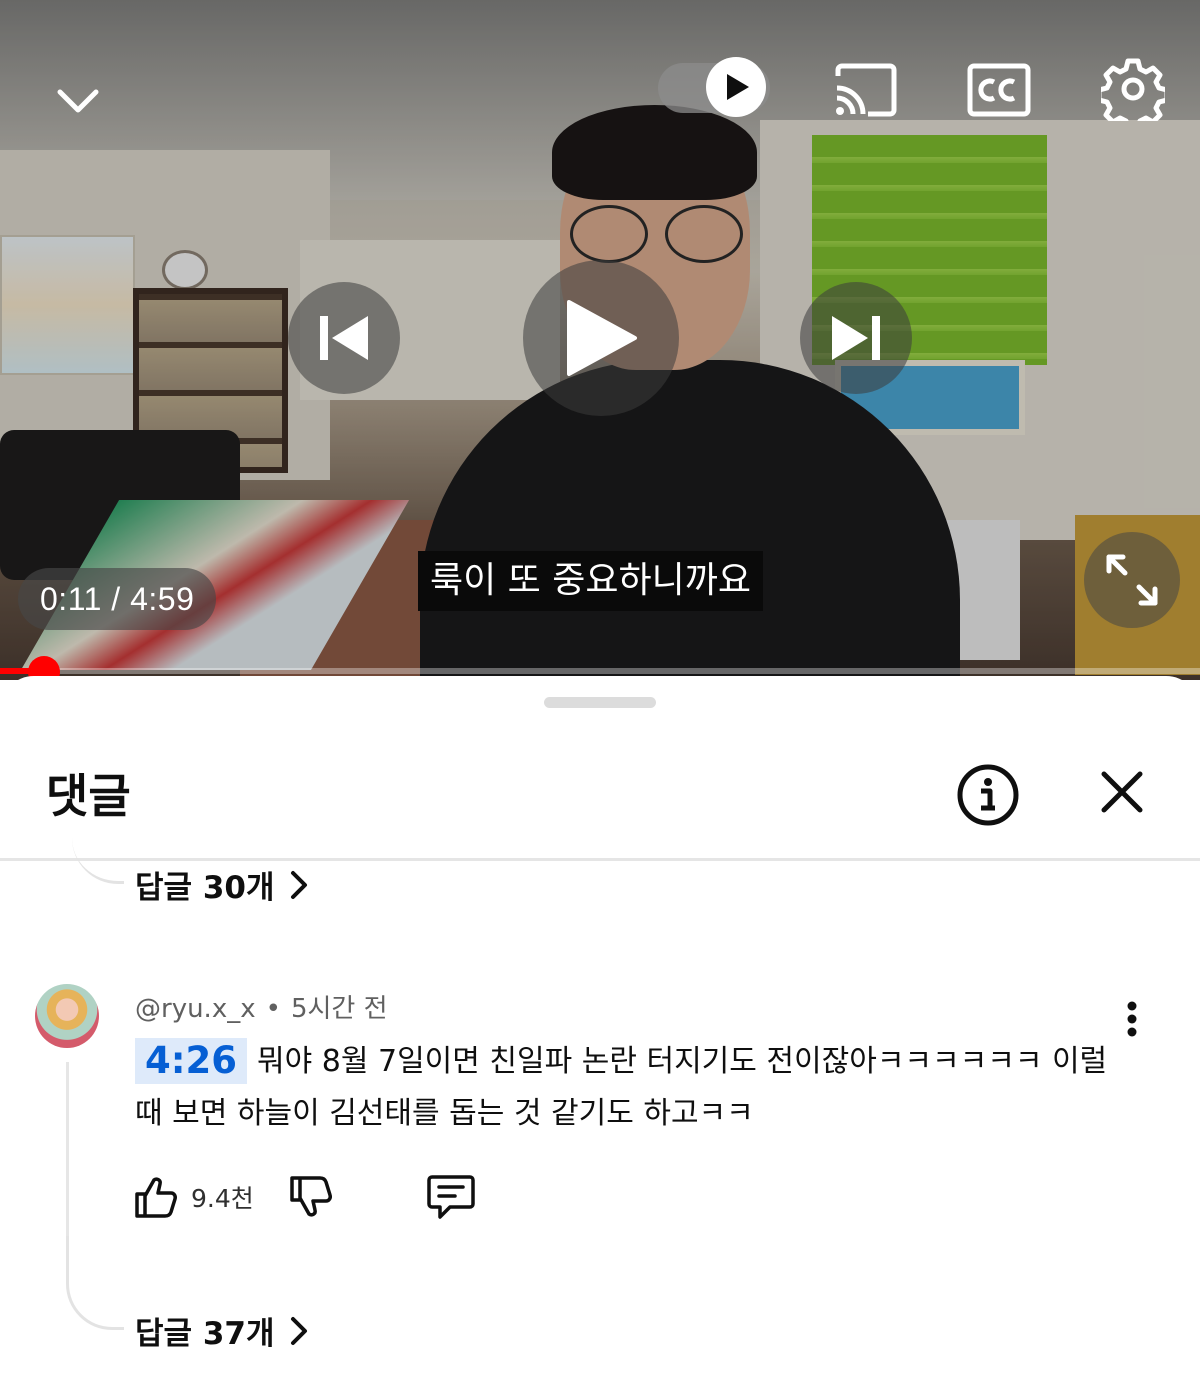 This screenshot has height=1387, width=1200. I want to click on reply-button, so click(451, 1197).